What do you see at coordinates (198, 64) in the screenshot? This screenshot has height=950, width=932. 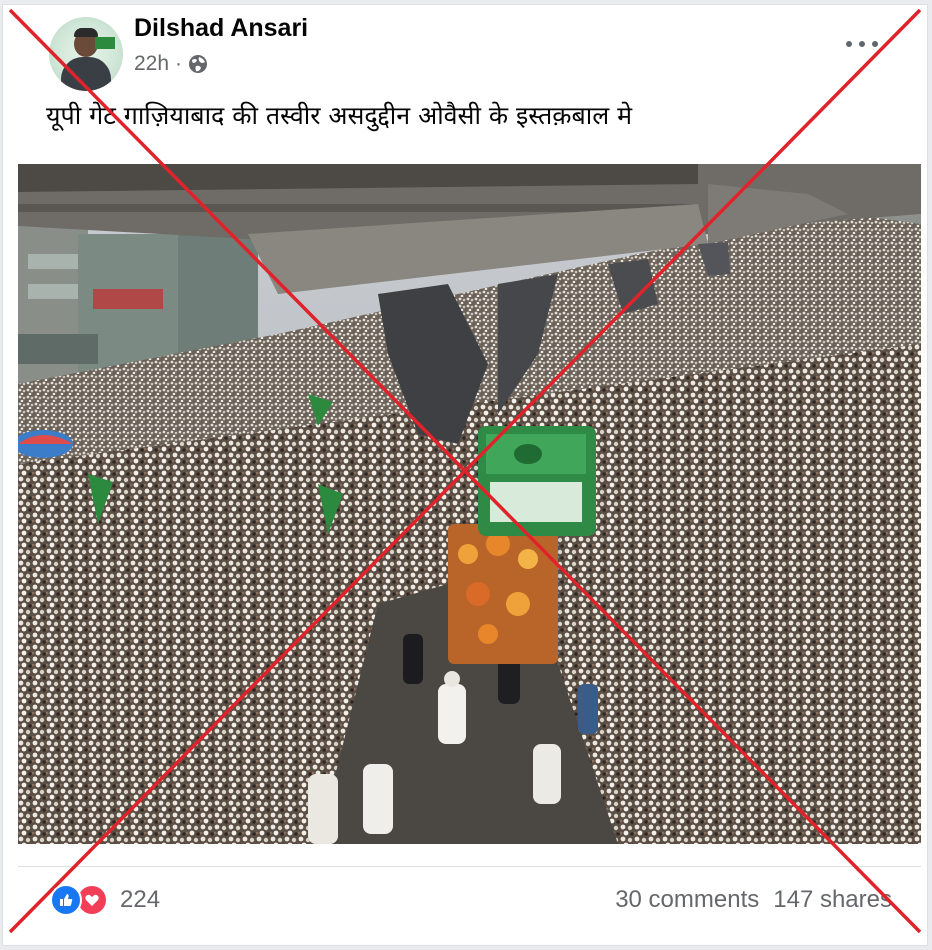 I see `globe-icon` at bounding box center [198, 64].